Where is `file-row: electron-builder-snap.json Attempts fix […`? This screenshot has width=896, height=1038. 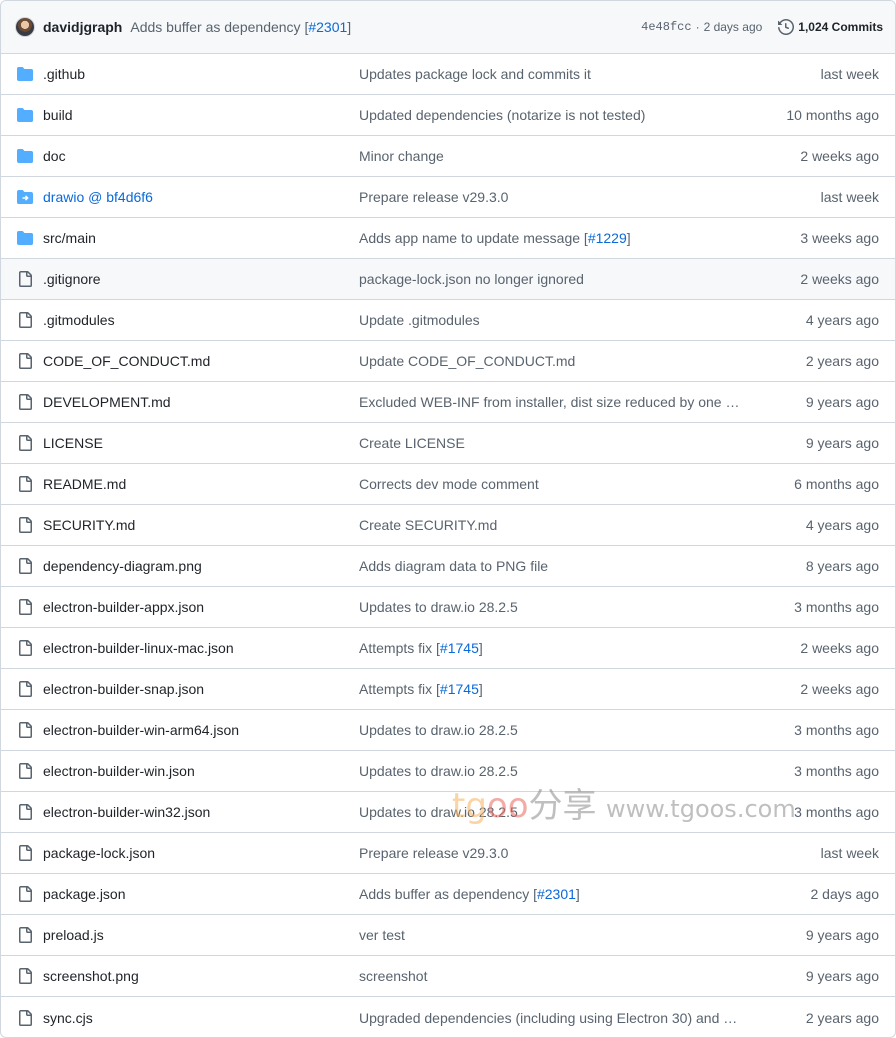 file-row: electron-builder-snap.json Attempts fix [… is located at coordinates (448, 689).